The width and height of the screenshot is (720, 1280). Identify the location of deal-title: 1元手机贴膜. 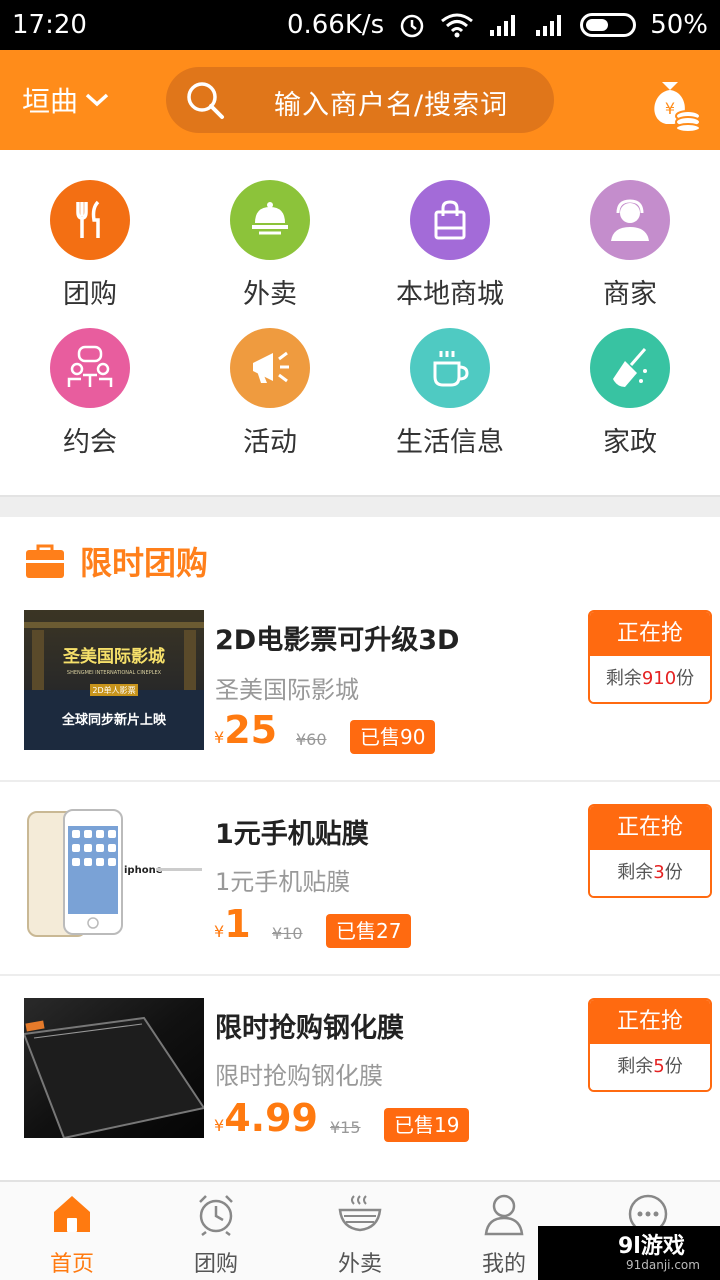
(292, 834).